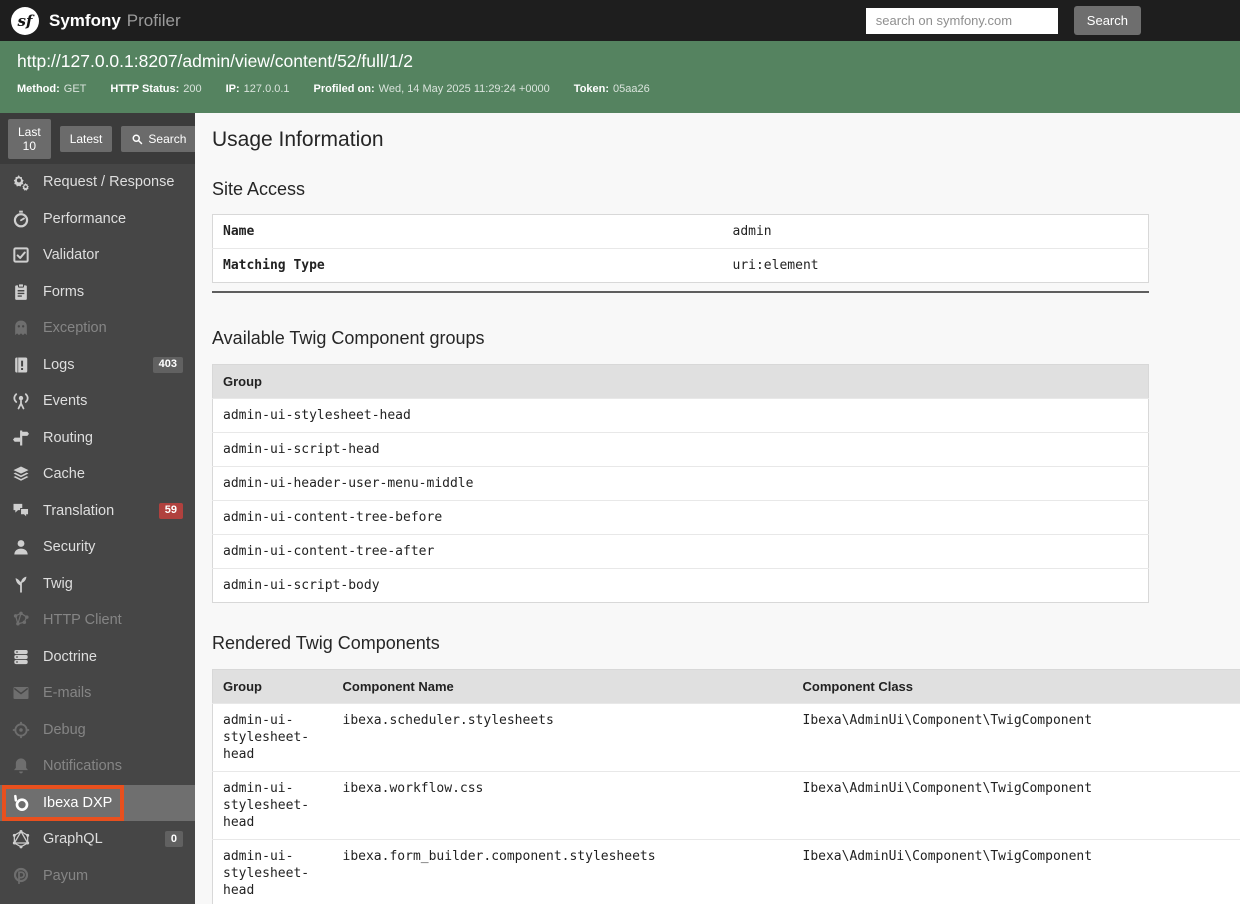  I want to click on sidebar-item-e-mails: E-mails, so click(97, 693).